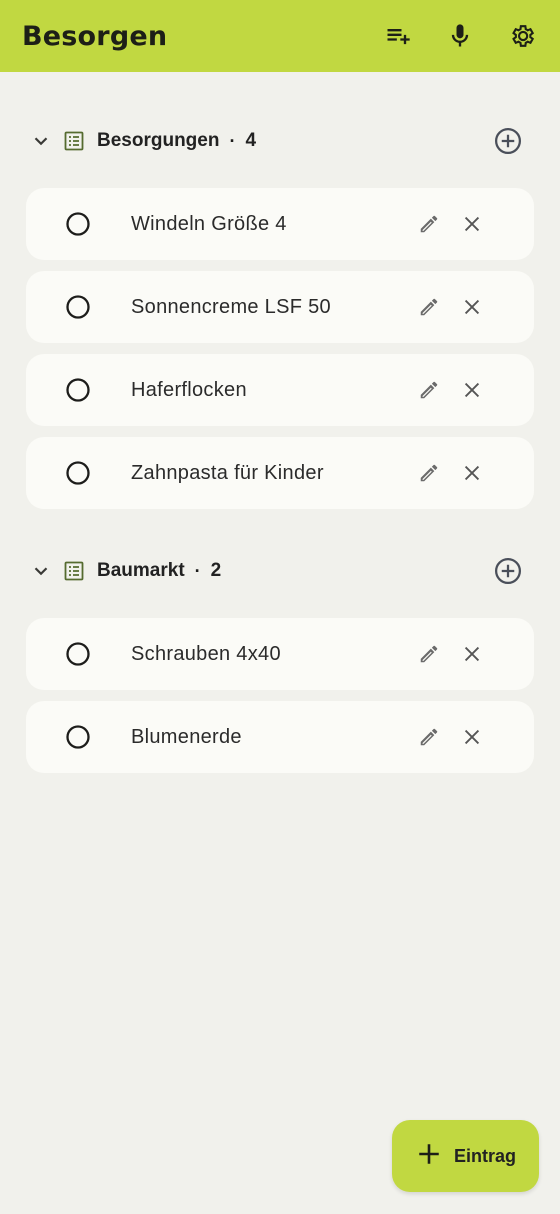  I want to click on list-item: Schrauben 4x40, so click(280, 654).